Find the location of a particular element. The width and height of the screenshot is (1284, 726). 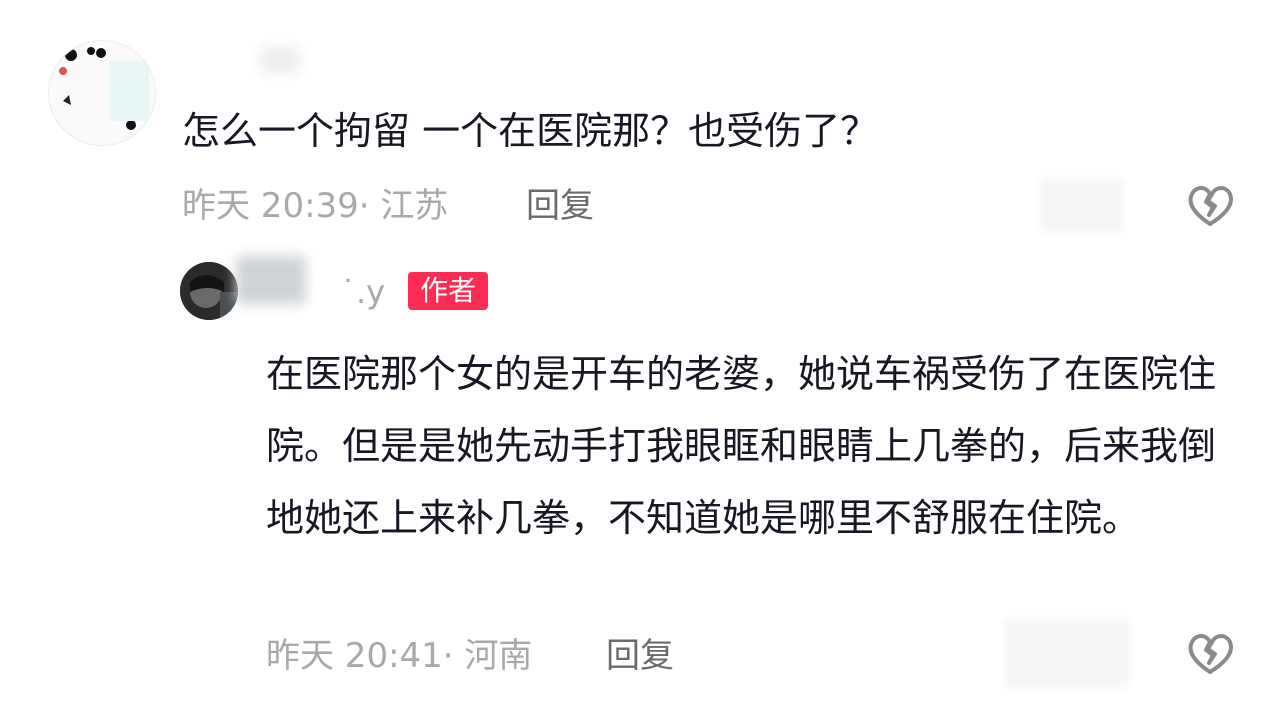

comment-time-location: 昨天 20:39· 江苏 is located at coordinates (315, 206).